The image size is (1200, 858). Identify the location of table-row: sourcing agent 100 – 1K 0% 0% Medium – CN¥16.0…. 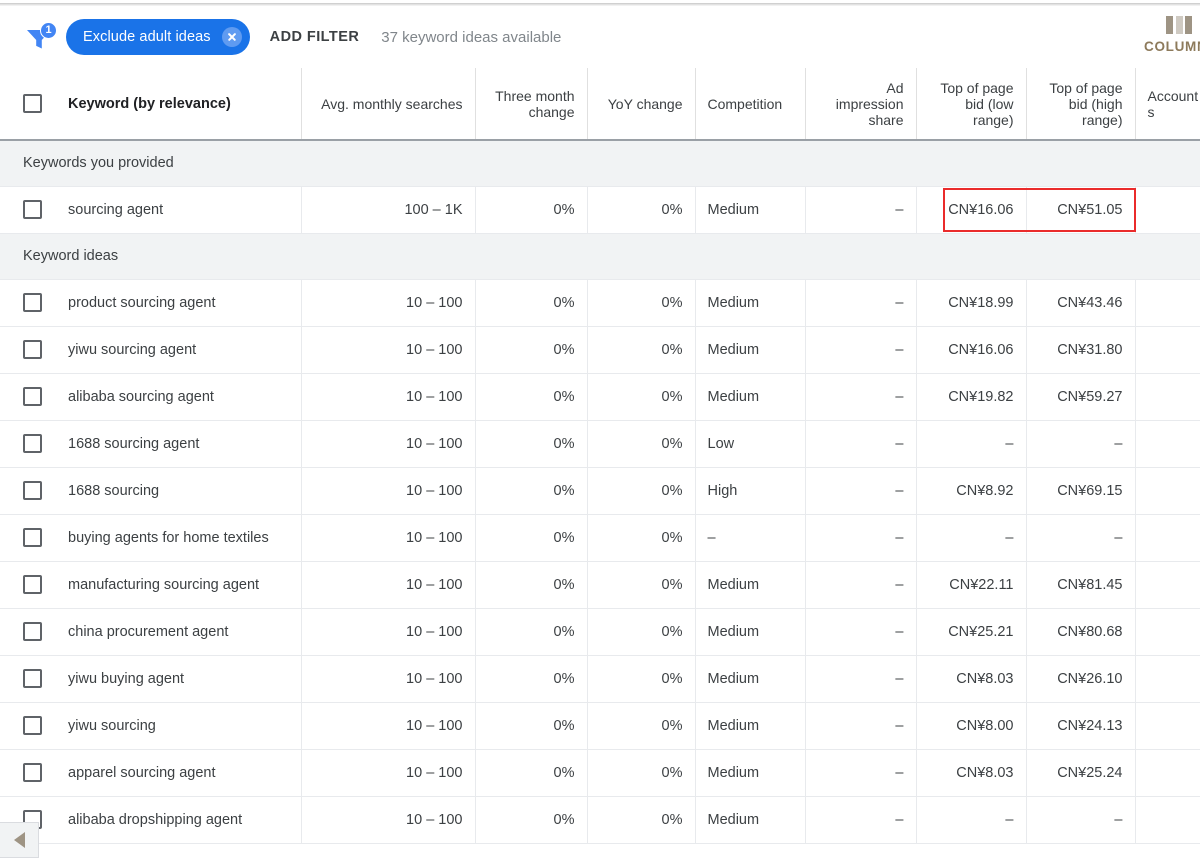
(600, 210).